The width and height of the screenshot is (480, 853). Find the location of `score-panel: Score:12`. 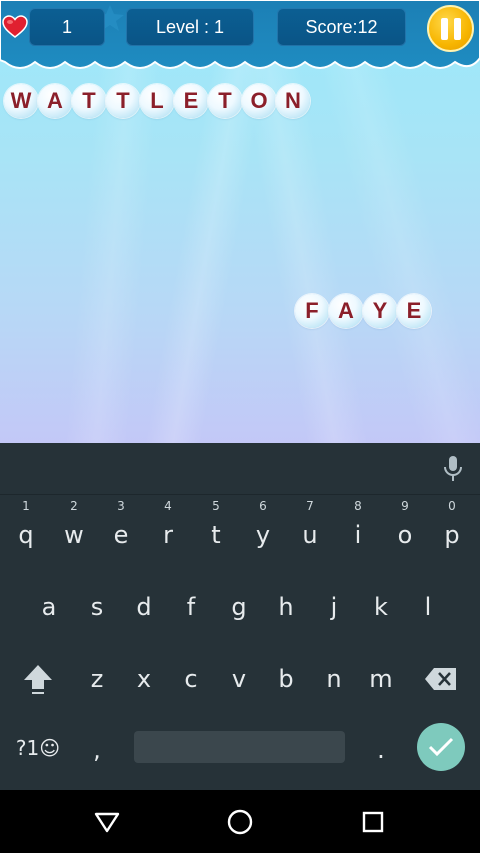

score-panel: Score:12 is located at coordinates (341, 27).